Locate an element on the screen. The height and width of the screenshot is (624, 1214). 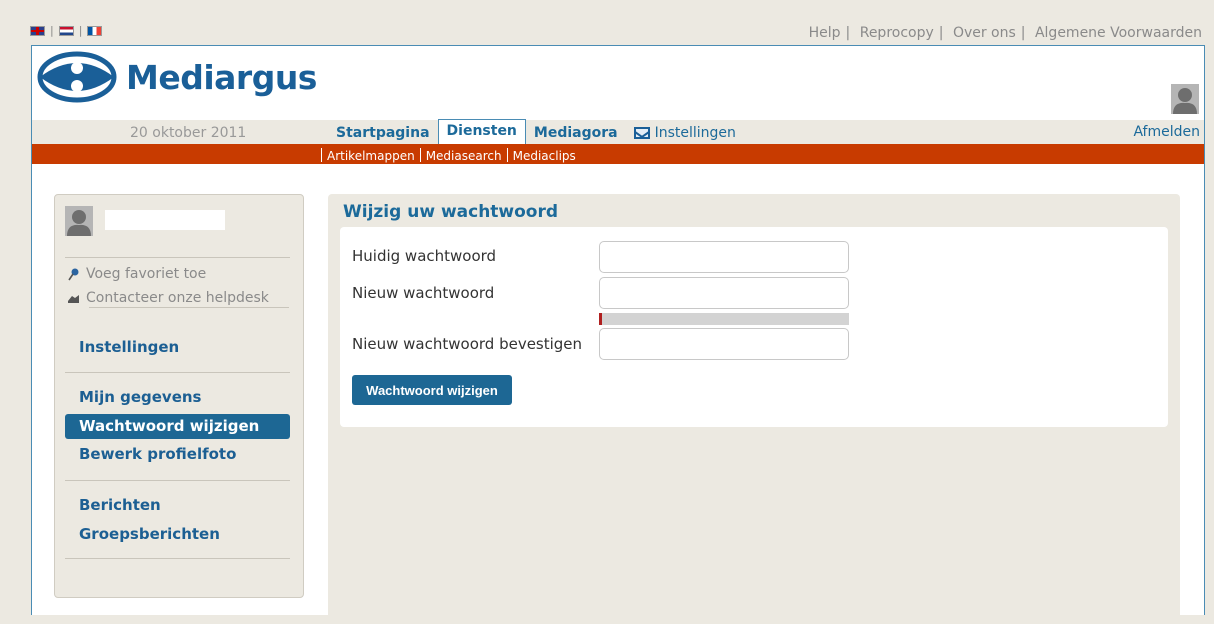
subnav-mediasearch: Mediasearch is located at coordinates (464, 156).